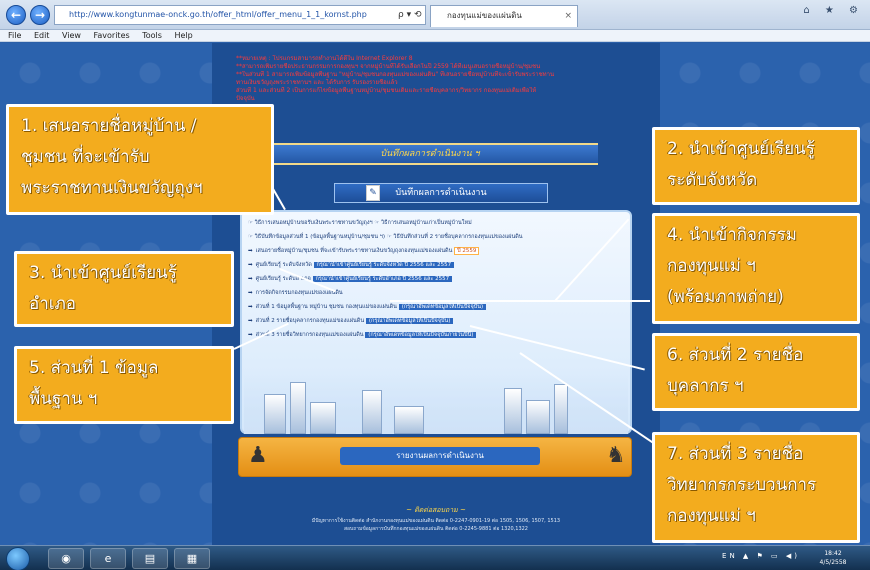 This screenshot has height=570, width=870. I want to click on clock: 18:42 4/5/2558, so click(833, 558).